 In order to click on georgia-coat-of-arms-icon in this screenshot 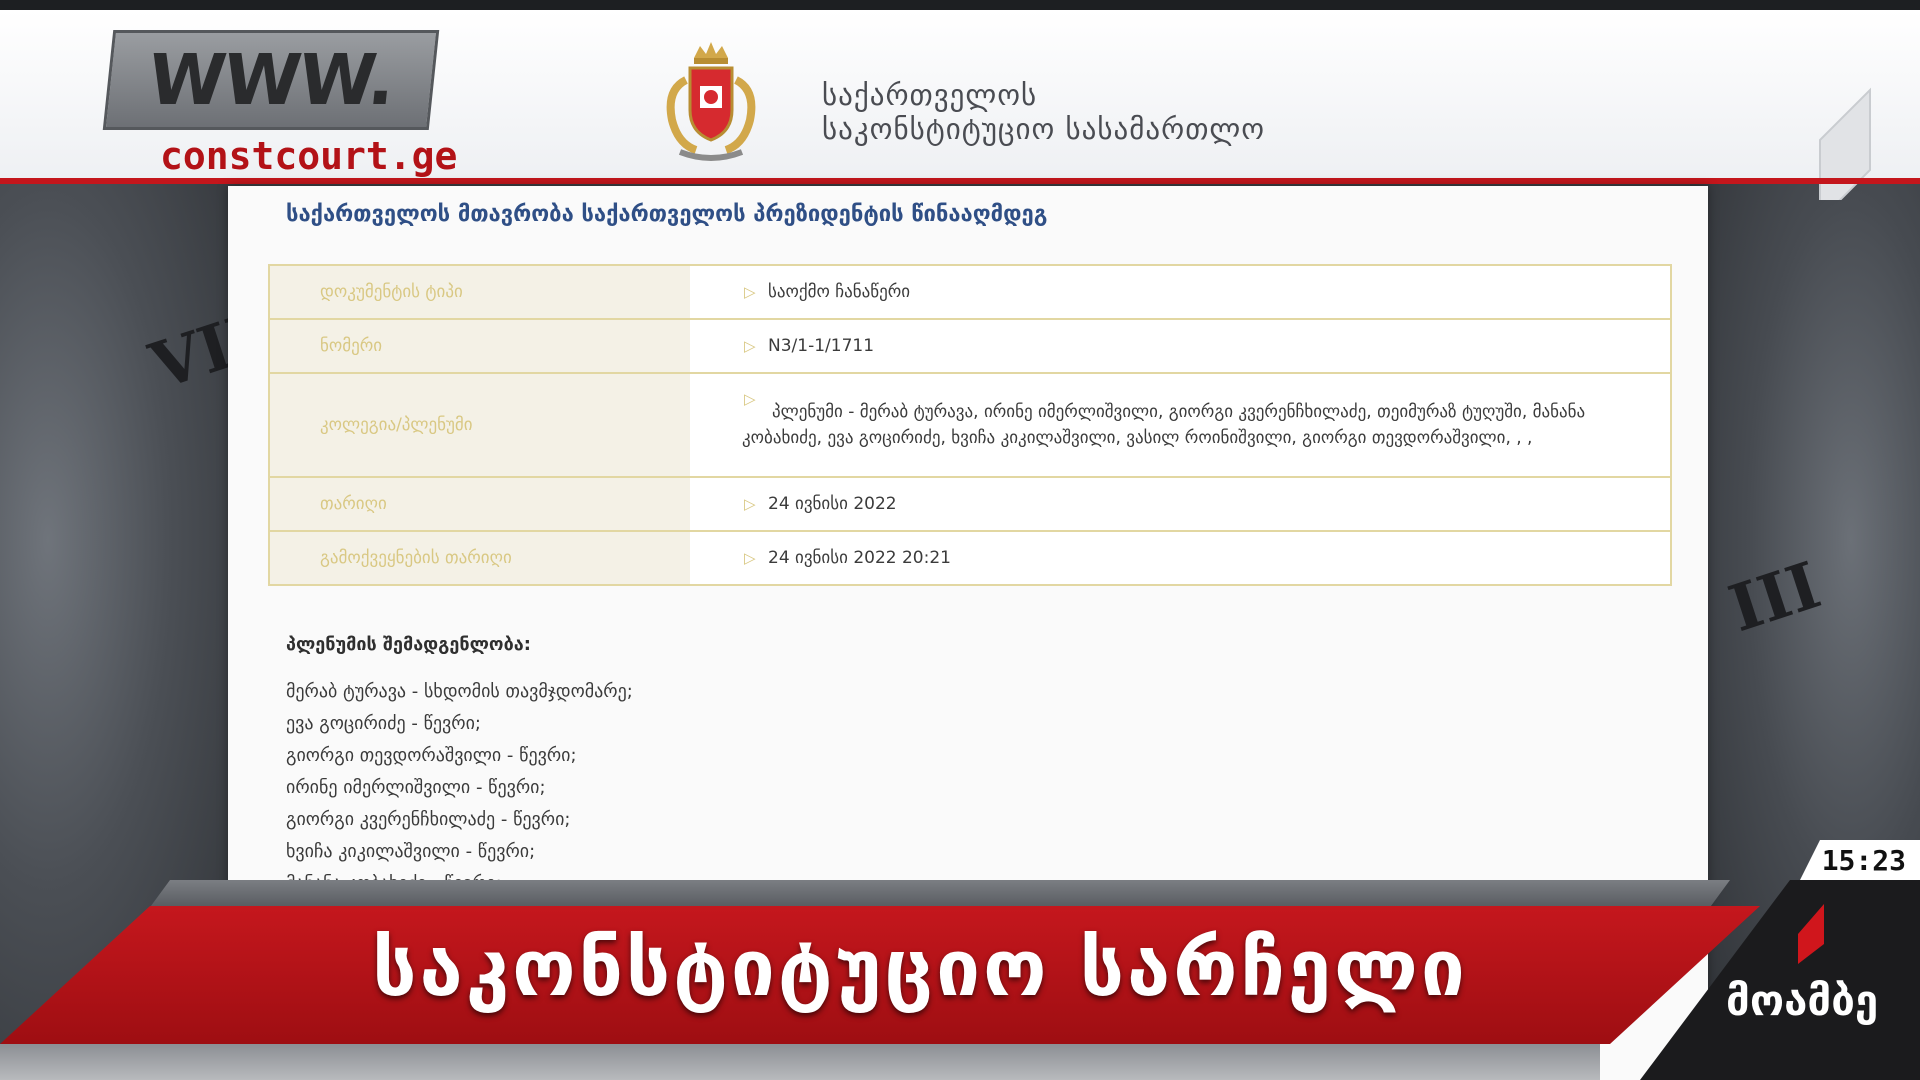, I will do `click(711, 101)`.